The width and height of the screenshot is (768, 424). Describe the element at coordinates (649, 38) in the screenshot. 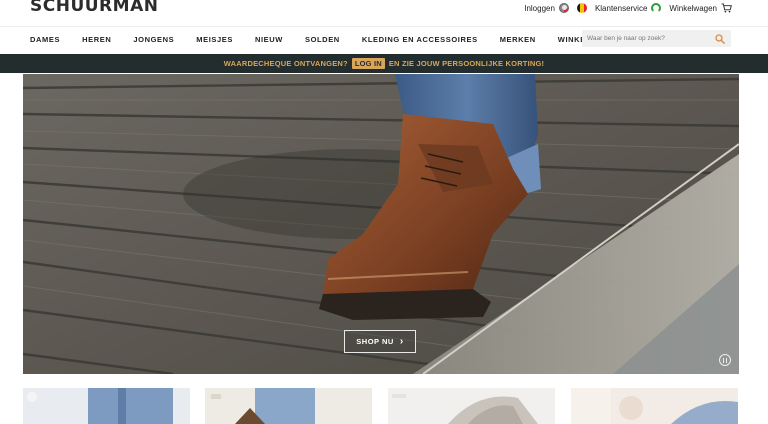

I see `search-input` at that location.